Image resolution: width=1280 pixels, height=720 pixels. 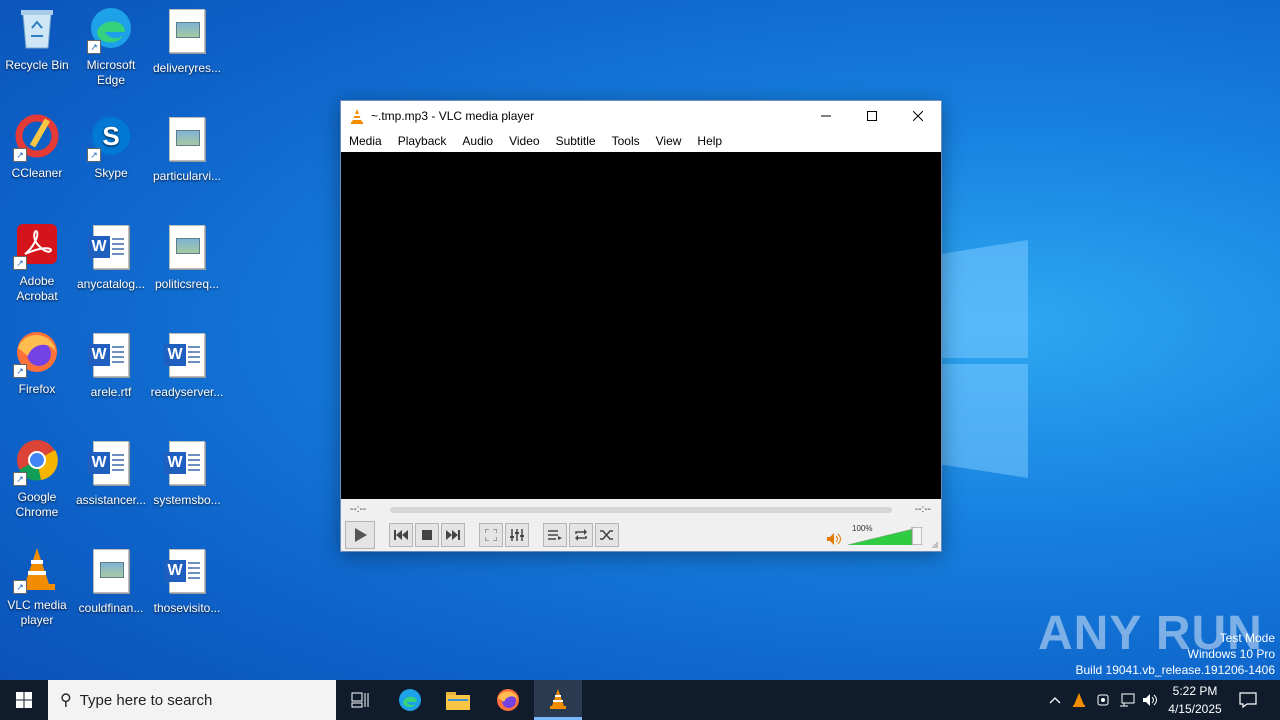 What do you see at coordinates (935, 545) in the screenshot?
I see `resize-grip-icon` at bounding box center [935, 545].